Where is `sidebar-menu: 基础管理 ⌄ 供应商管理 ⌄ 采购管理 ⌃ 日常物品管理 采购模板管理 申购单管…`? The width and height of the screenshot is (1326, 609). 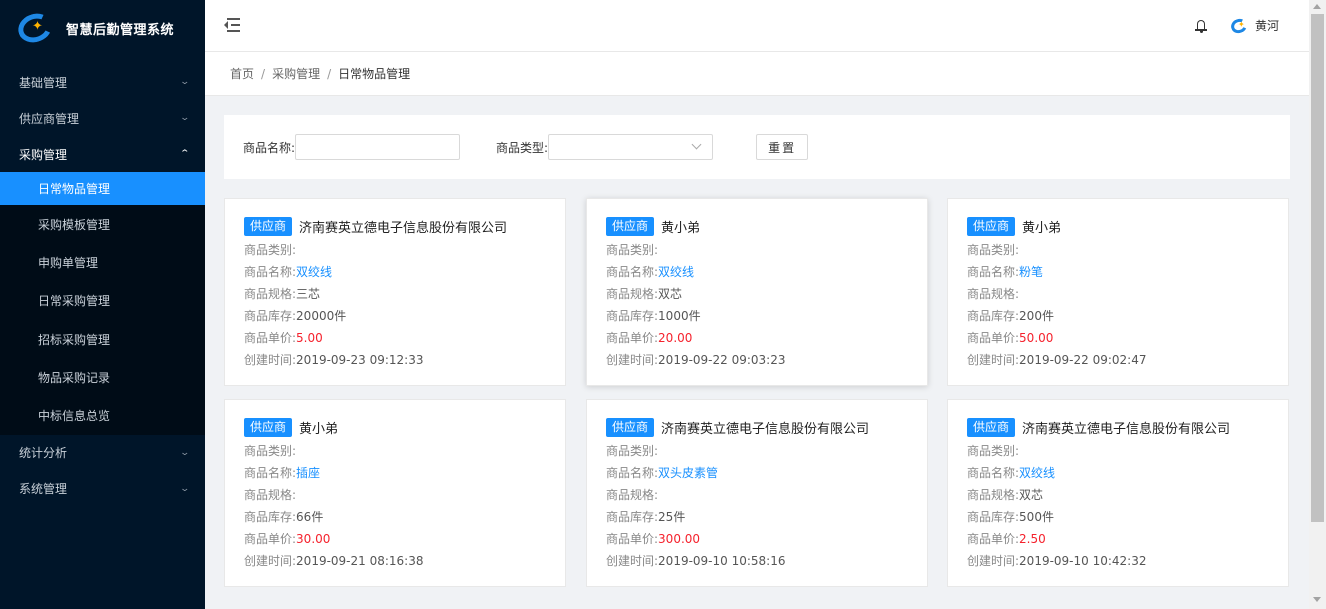 sidebar-menu: 基础管理 ⌄ 供应商管理 ⌄ 采购管理 ⌃ 日常物品管理 采购模板管理 申购单管… is located at coordinates (102, 285).